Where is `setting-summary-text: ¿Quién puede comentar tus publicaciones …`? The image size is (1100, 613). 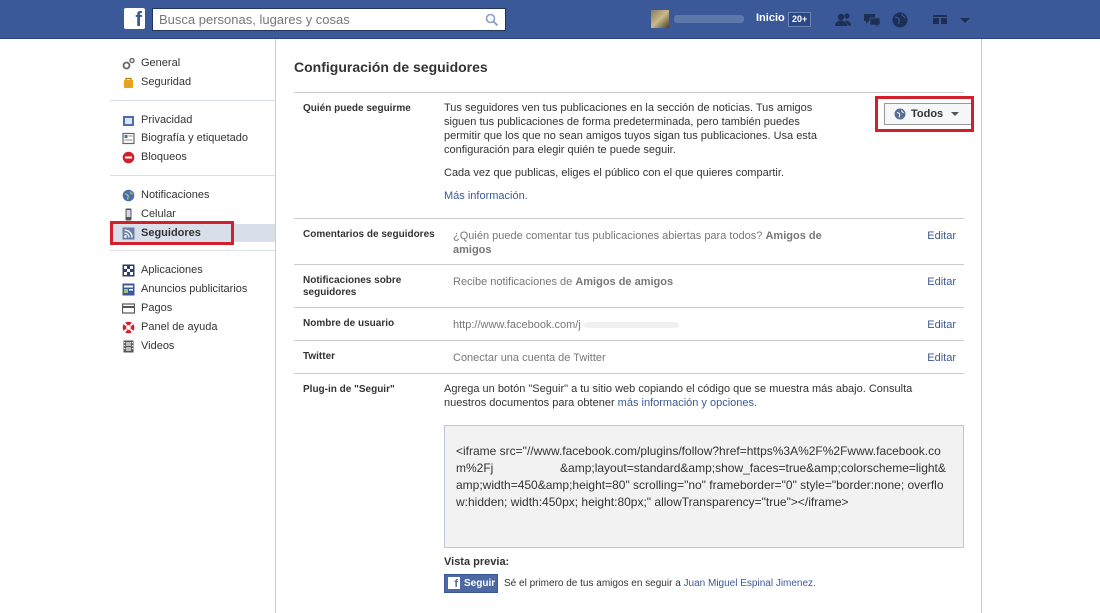 setting-summary-text: ¿Quién puede comentar tus publicaciones … is located at coordinates (608, 236).